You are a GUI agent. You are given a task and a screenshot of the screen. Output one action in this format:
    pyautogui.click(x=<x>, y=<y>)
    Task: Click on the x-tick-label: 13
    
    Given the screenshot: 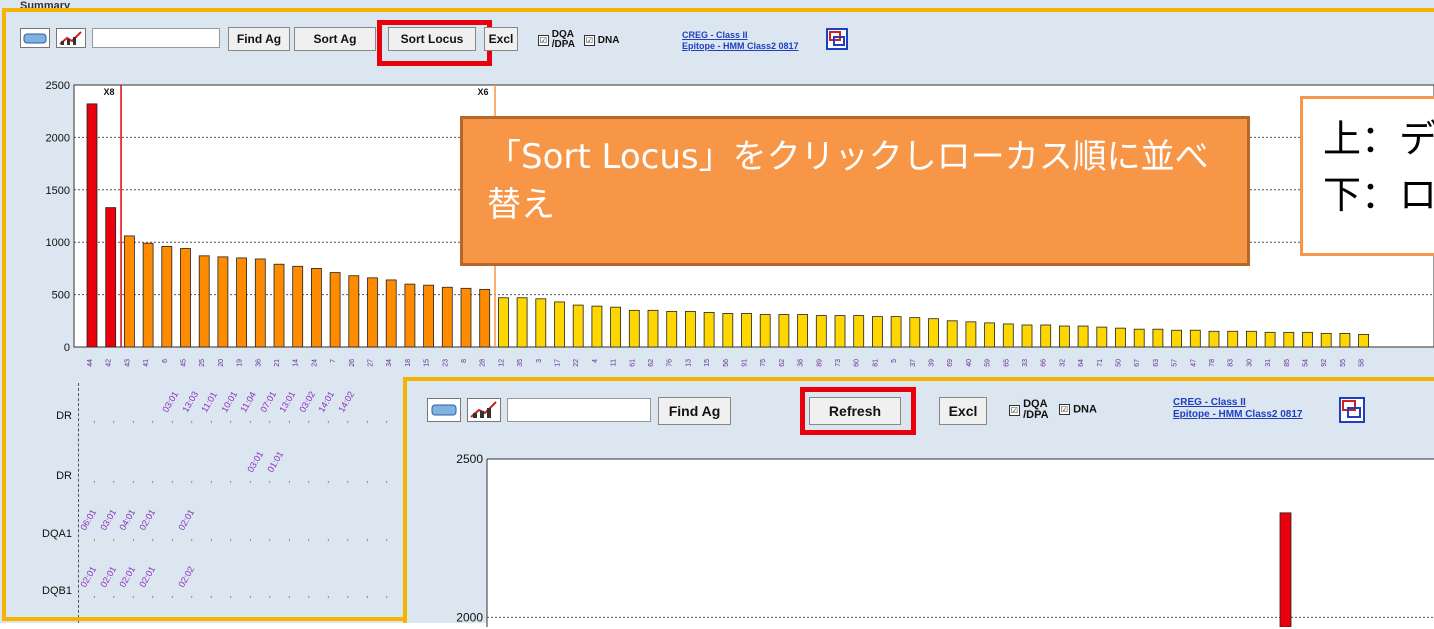 What is the action you would take?
    pyautogui.click(x=688, y=363)
    